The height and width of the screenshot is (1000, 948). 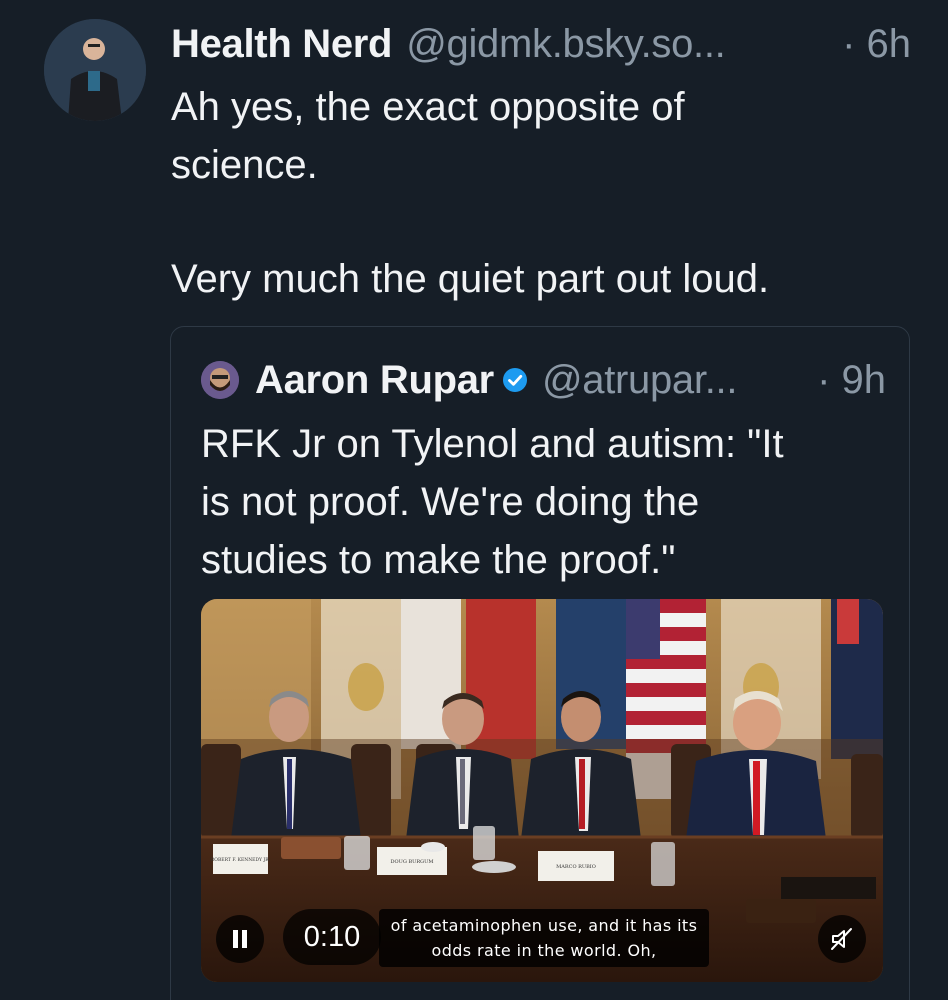 I want to click on verified-check-icon, so click(x=514, y=380).